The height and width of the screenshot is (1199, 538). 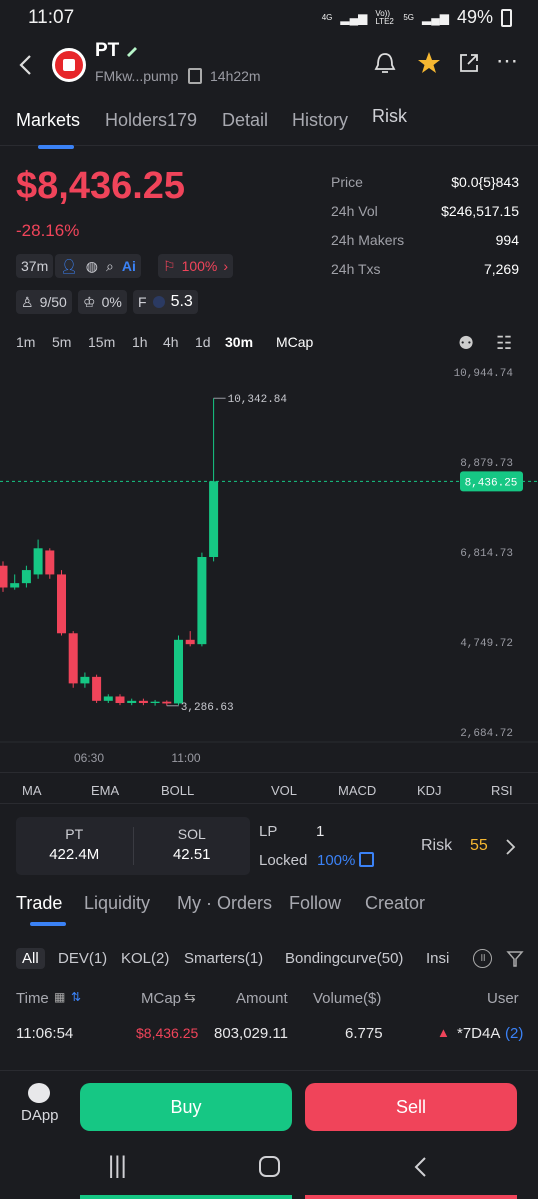 What do you see at coordinates (251, 1033) in the screenshot?
I see `row-amount: 803,029.11` at bounding box center [251, 1033].